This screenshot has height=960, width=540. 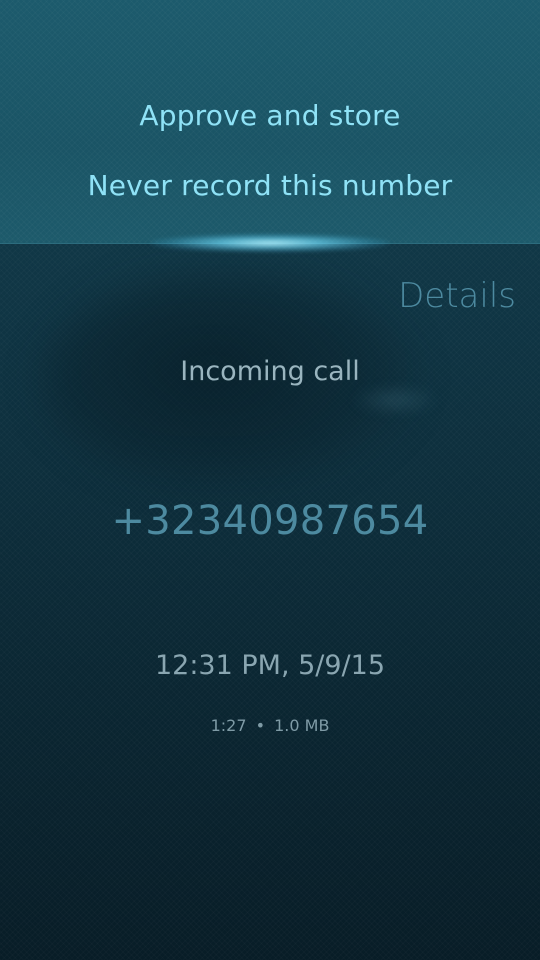 What do you see at coordinates (270, 371) in the screenshot?
I see `call-type-label: Incoming call` at bounding box center [270, 371].